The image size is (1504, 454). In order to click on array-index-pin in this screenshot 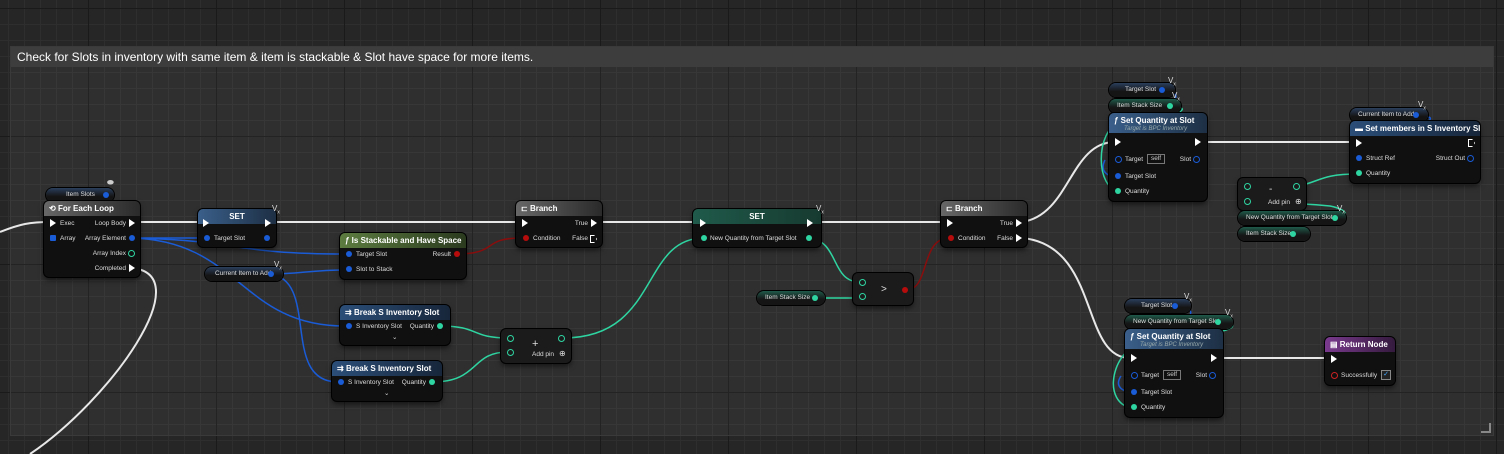, I will do `click(131, 253)`.